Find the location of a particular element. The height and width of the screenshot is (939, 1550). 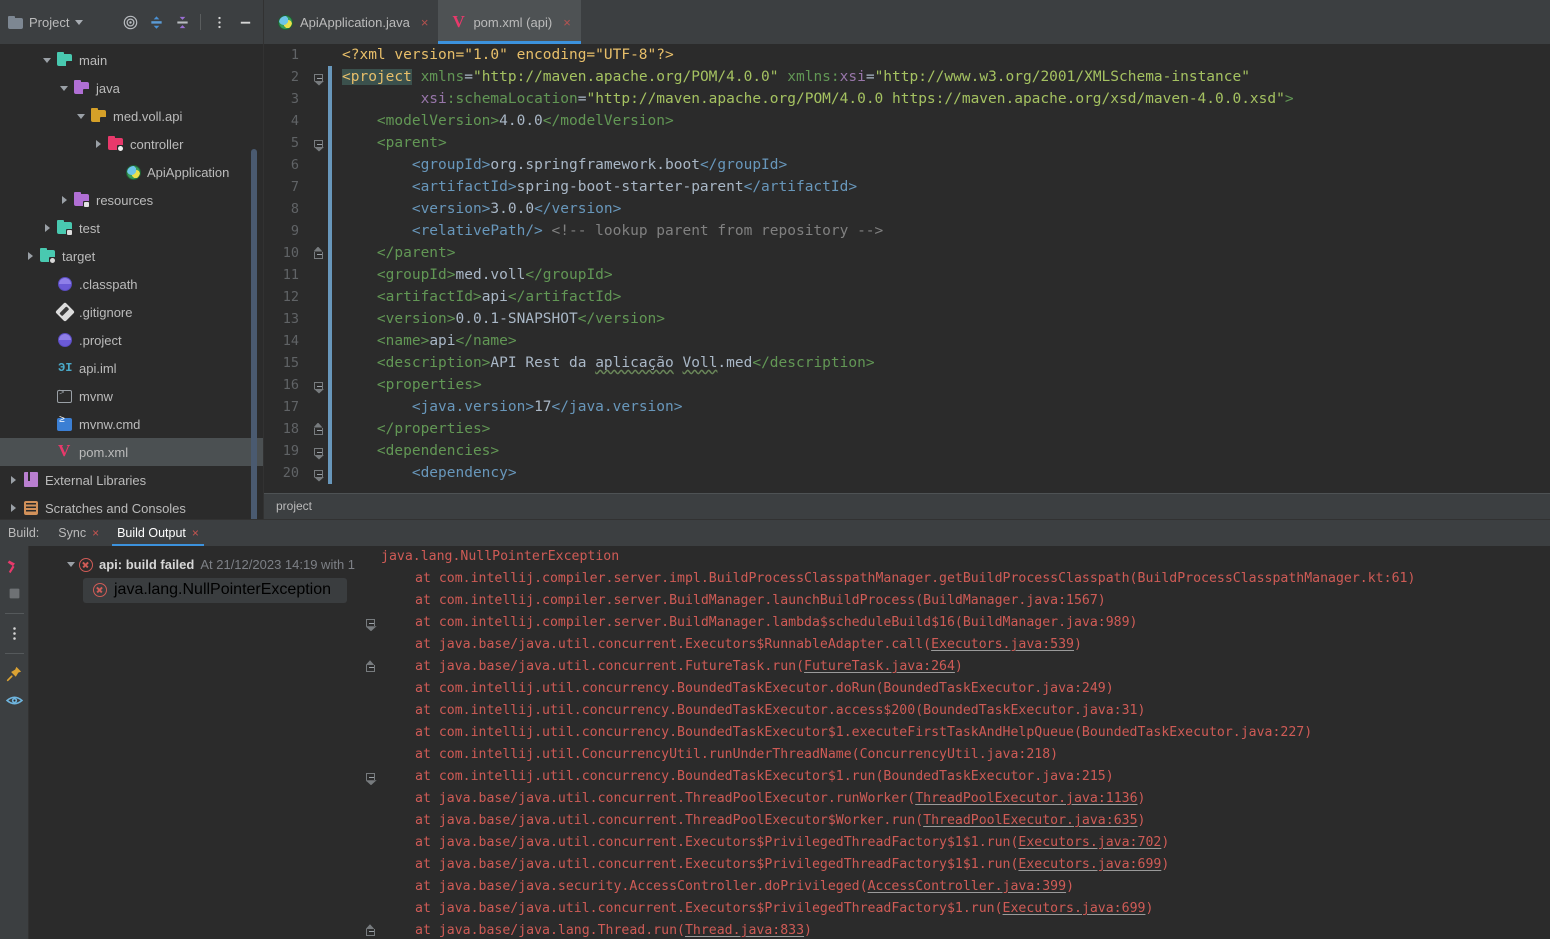

code-line: 17 <java.version>17</java.version> is located at coordinates (907, 407).